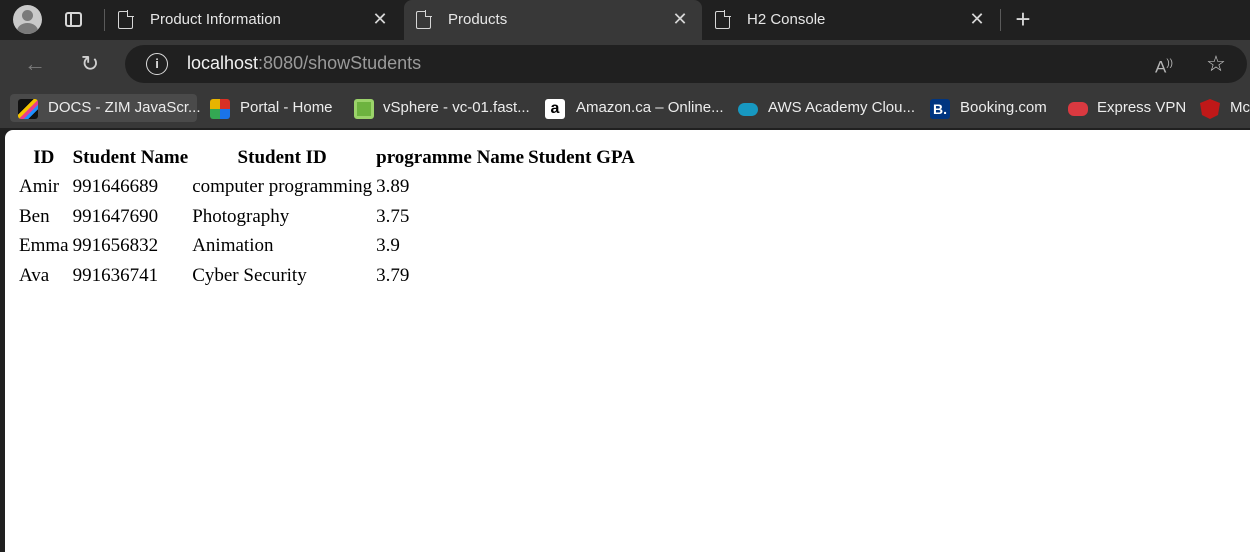  Describe the element at coordinates (215, 19) in the screenshot. I see `tab-label: Product Information` at that location.